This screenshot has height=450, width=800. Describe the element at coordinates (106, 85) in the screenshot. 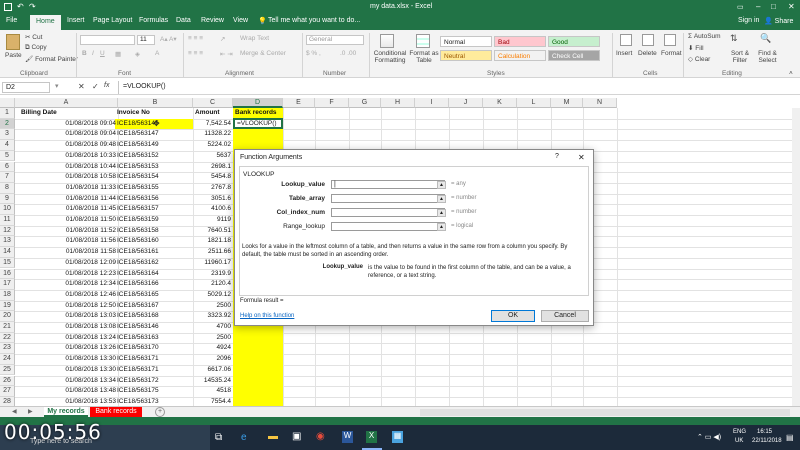

I see `insert-function-icon: fx` at that location.